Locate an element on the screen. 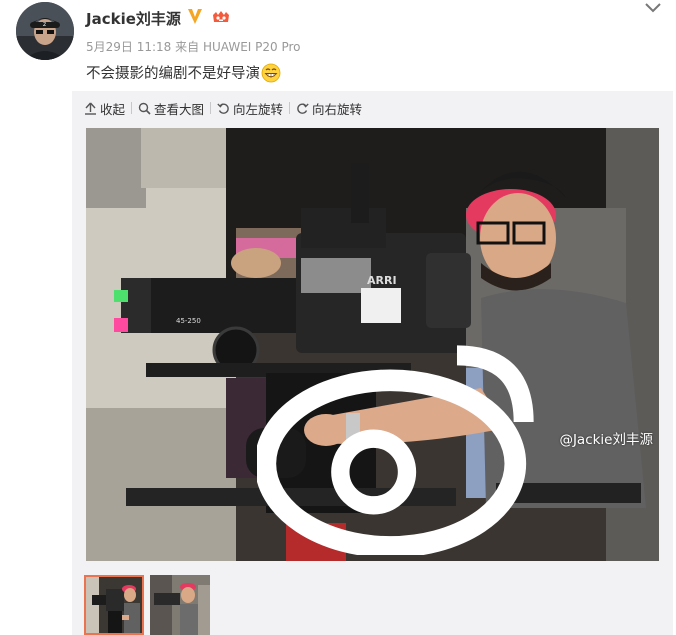 This screenshot has width=676, height=635. collapse-label: 收起 is located at coordinates (113, 109).